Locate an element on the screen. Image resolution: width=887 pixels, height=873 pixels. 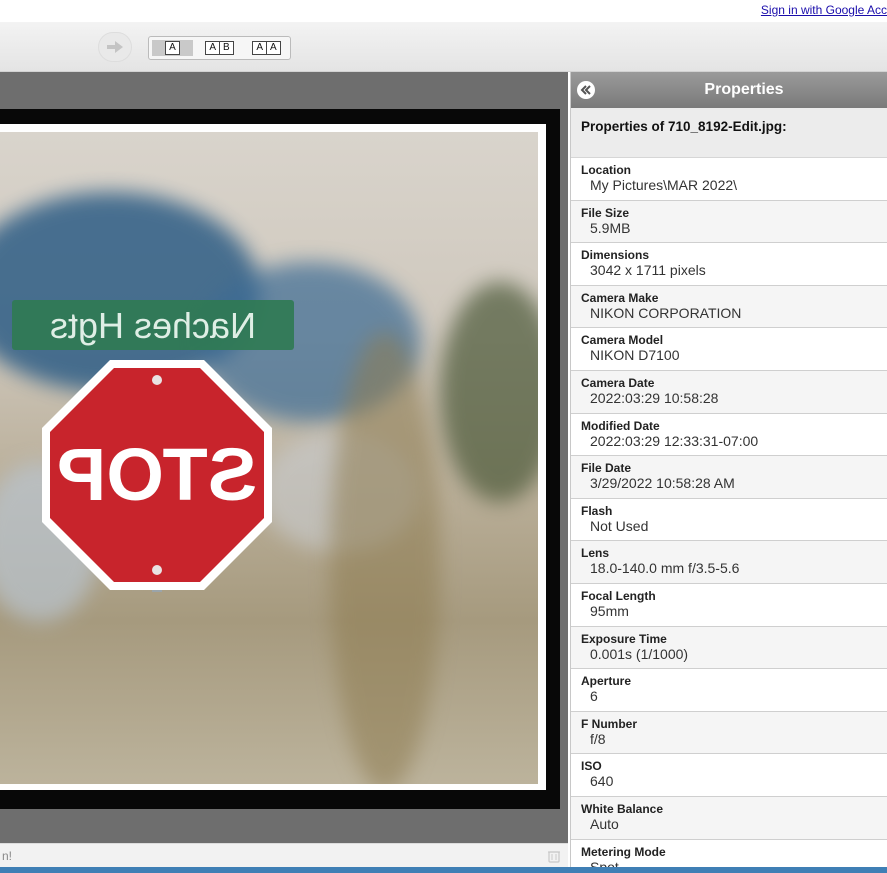
properties-panel-title: Properties is located at coordinates (744, 89).